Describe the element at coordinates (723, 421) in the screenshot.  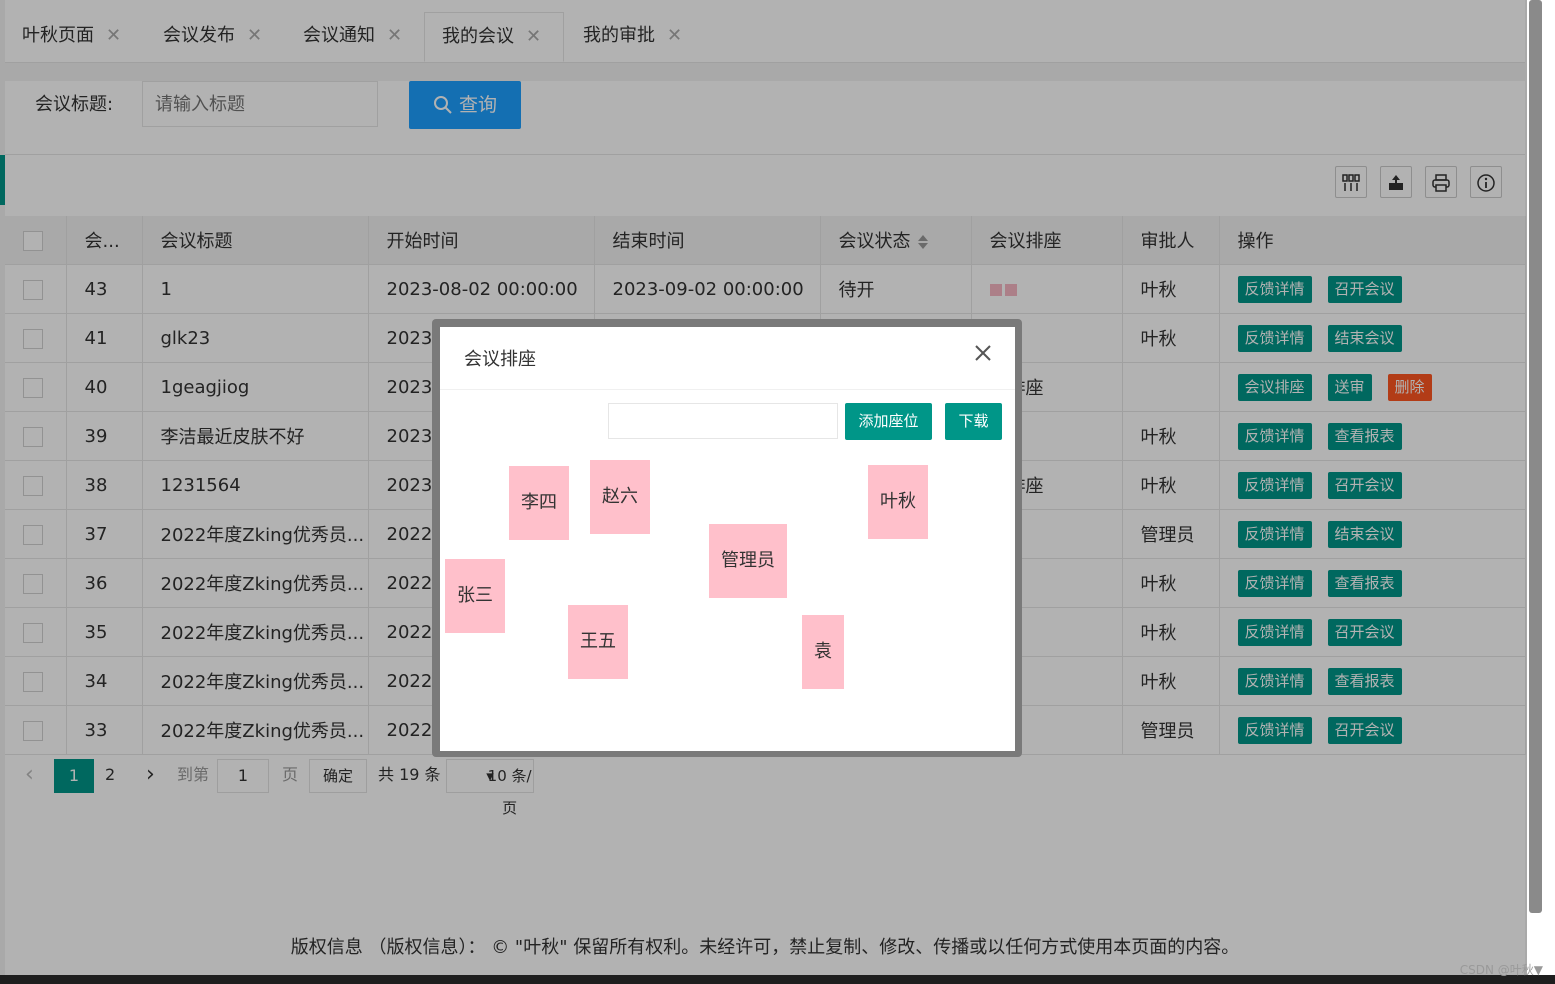
I see `seat-name-input` at that location.